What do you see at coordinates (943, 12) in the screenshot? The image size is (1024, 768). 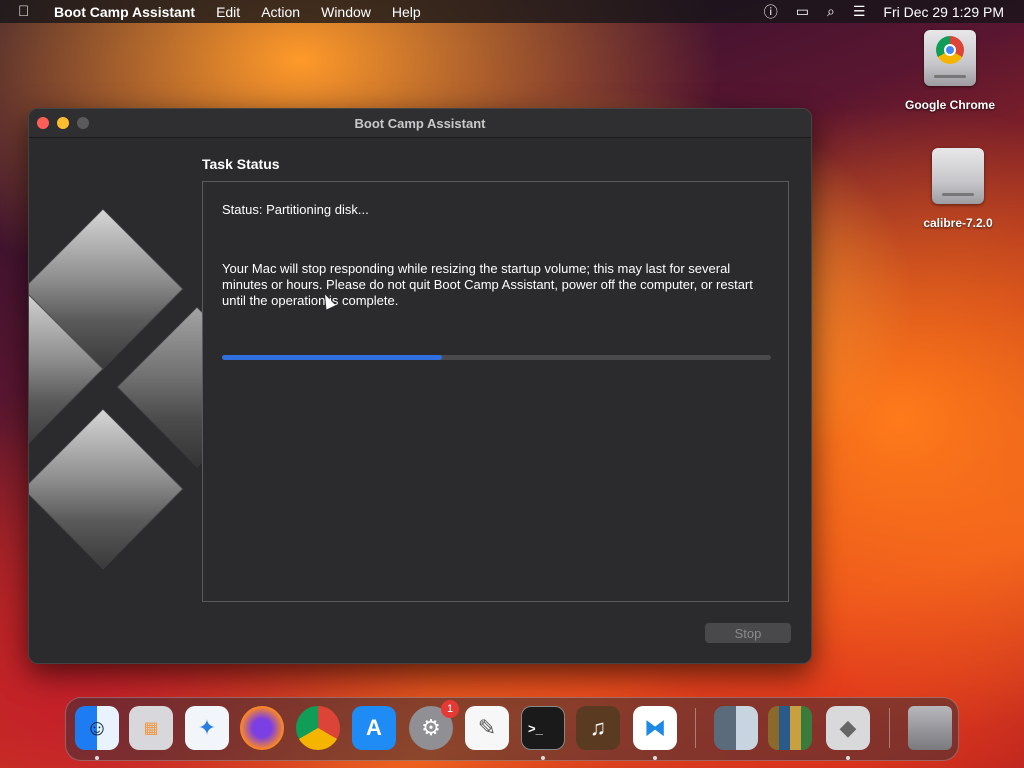 I see `menubar-clock: Fri Dec 29 1:29 PM` at bounding box center [943, 12].